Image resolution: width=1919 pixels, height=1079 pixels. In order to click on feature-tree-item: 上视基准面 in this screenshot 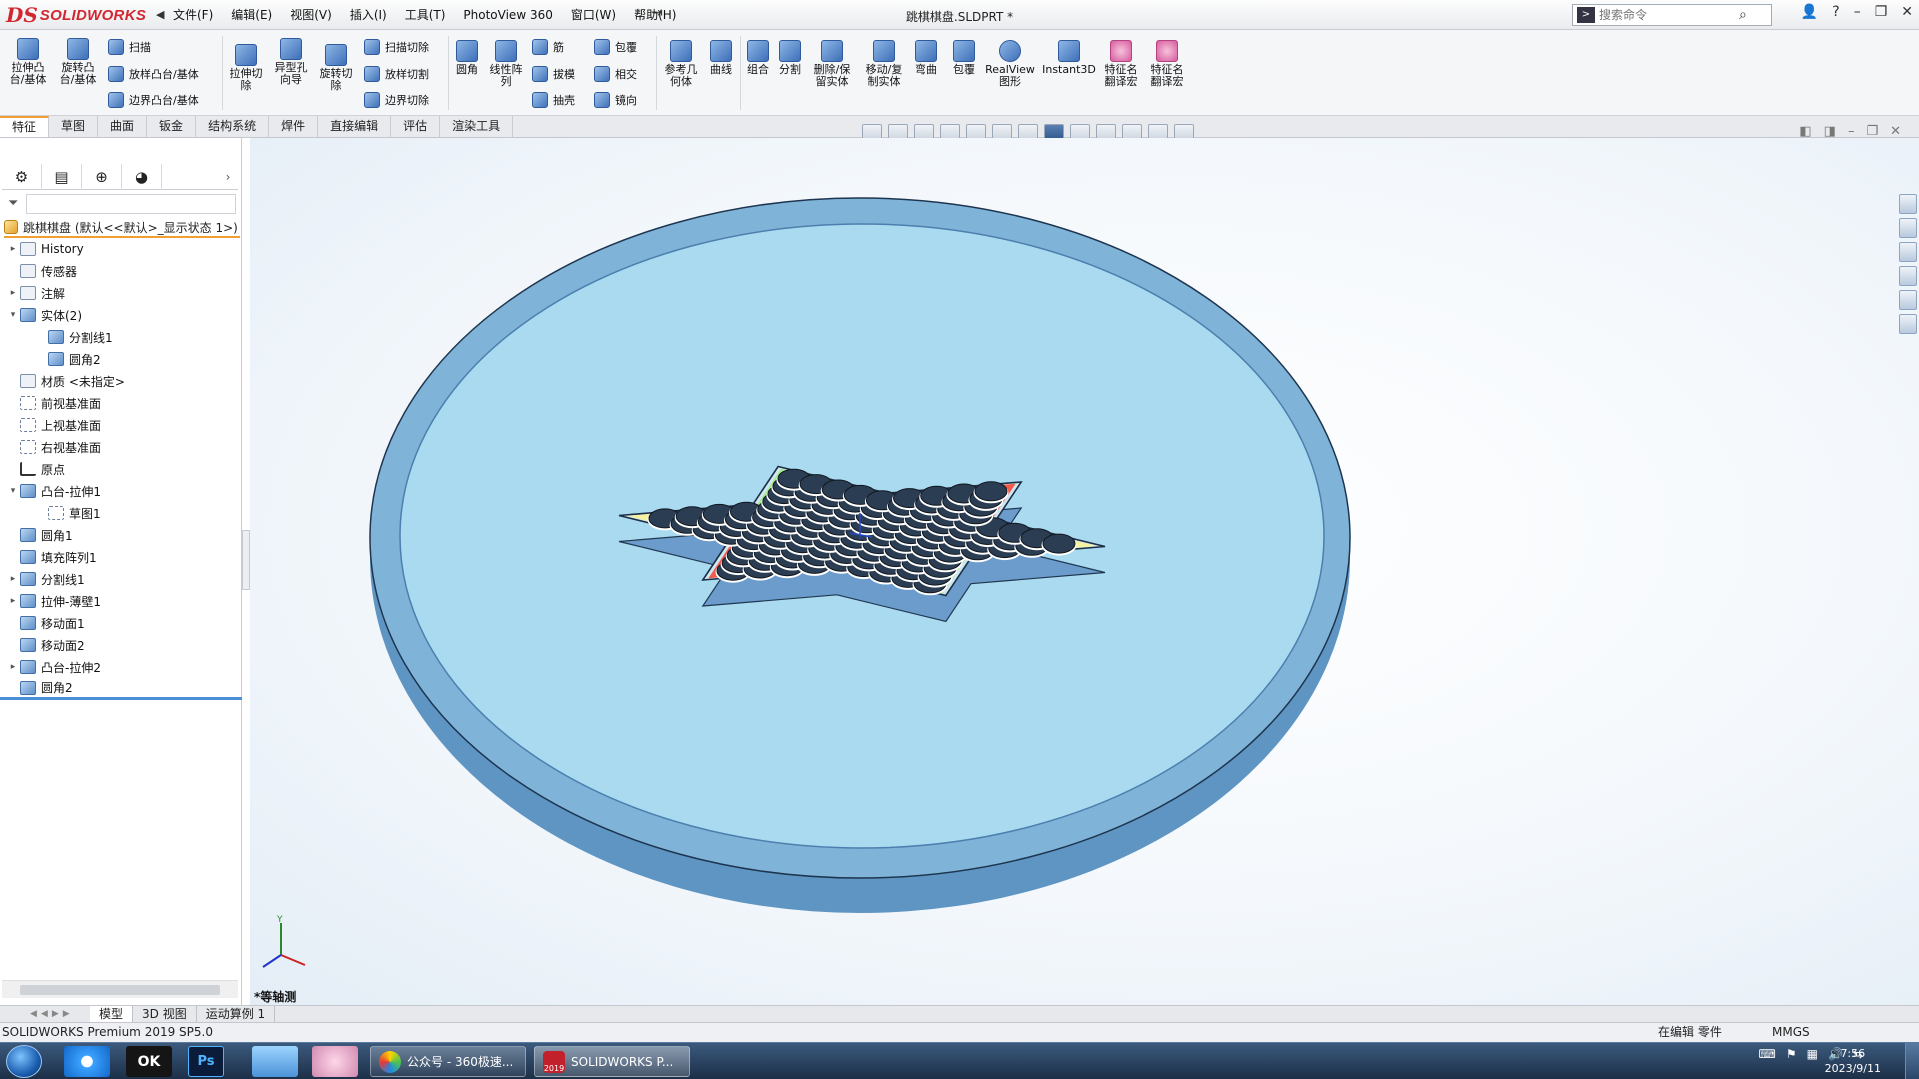, I will do `click(121, 425)`.